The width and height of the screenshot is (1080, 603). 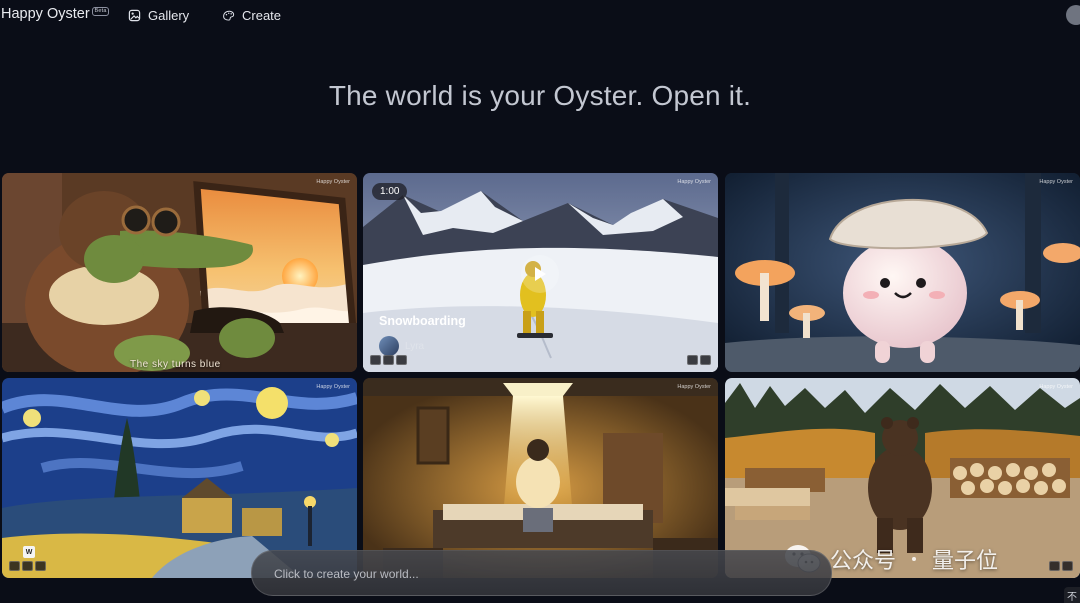 What do you see at coordinates (169, 15) in the screenshot?
I see `nav-gallery-label: Gallery` at bounding box center [169, 15].